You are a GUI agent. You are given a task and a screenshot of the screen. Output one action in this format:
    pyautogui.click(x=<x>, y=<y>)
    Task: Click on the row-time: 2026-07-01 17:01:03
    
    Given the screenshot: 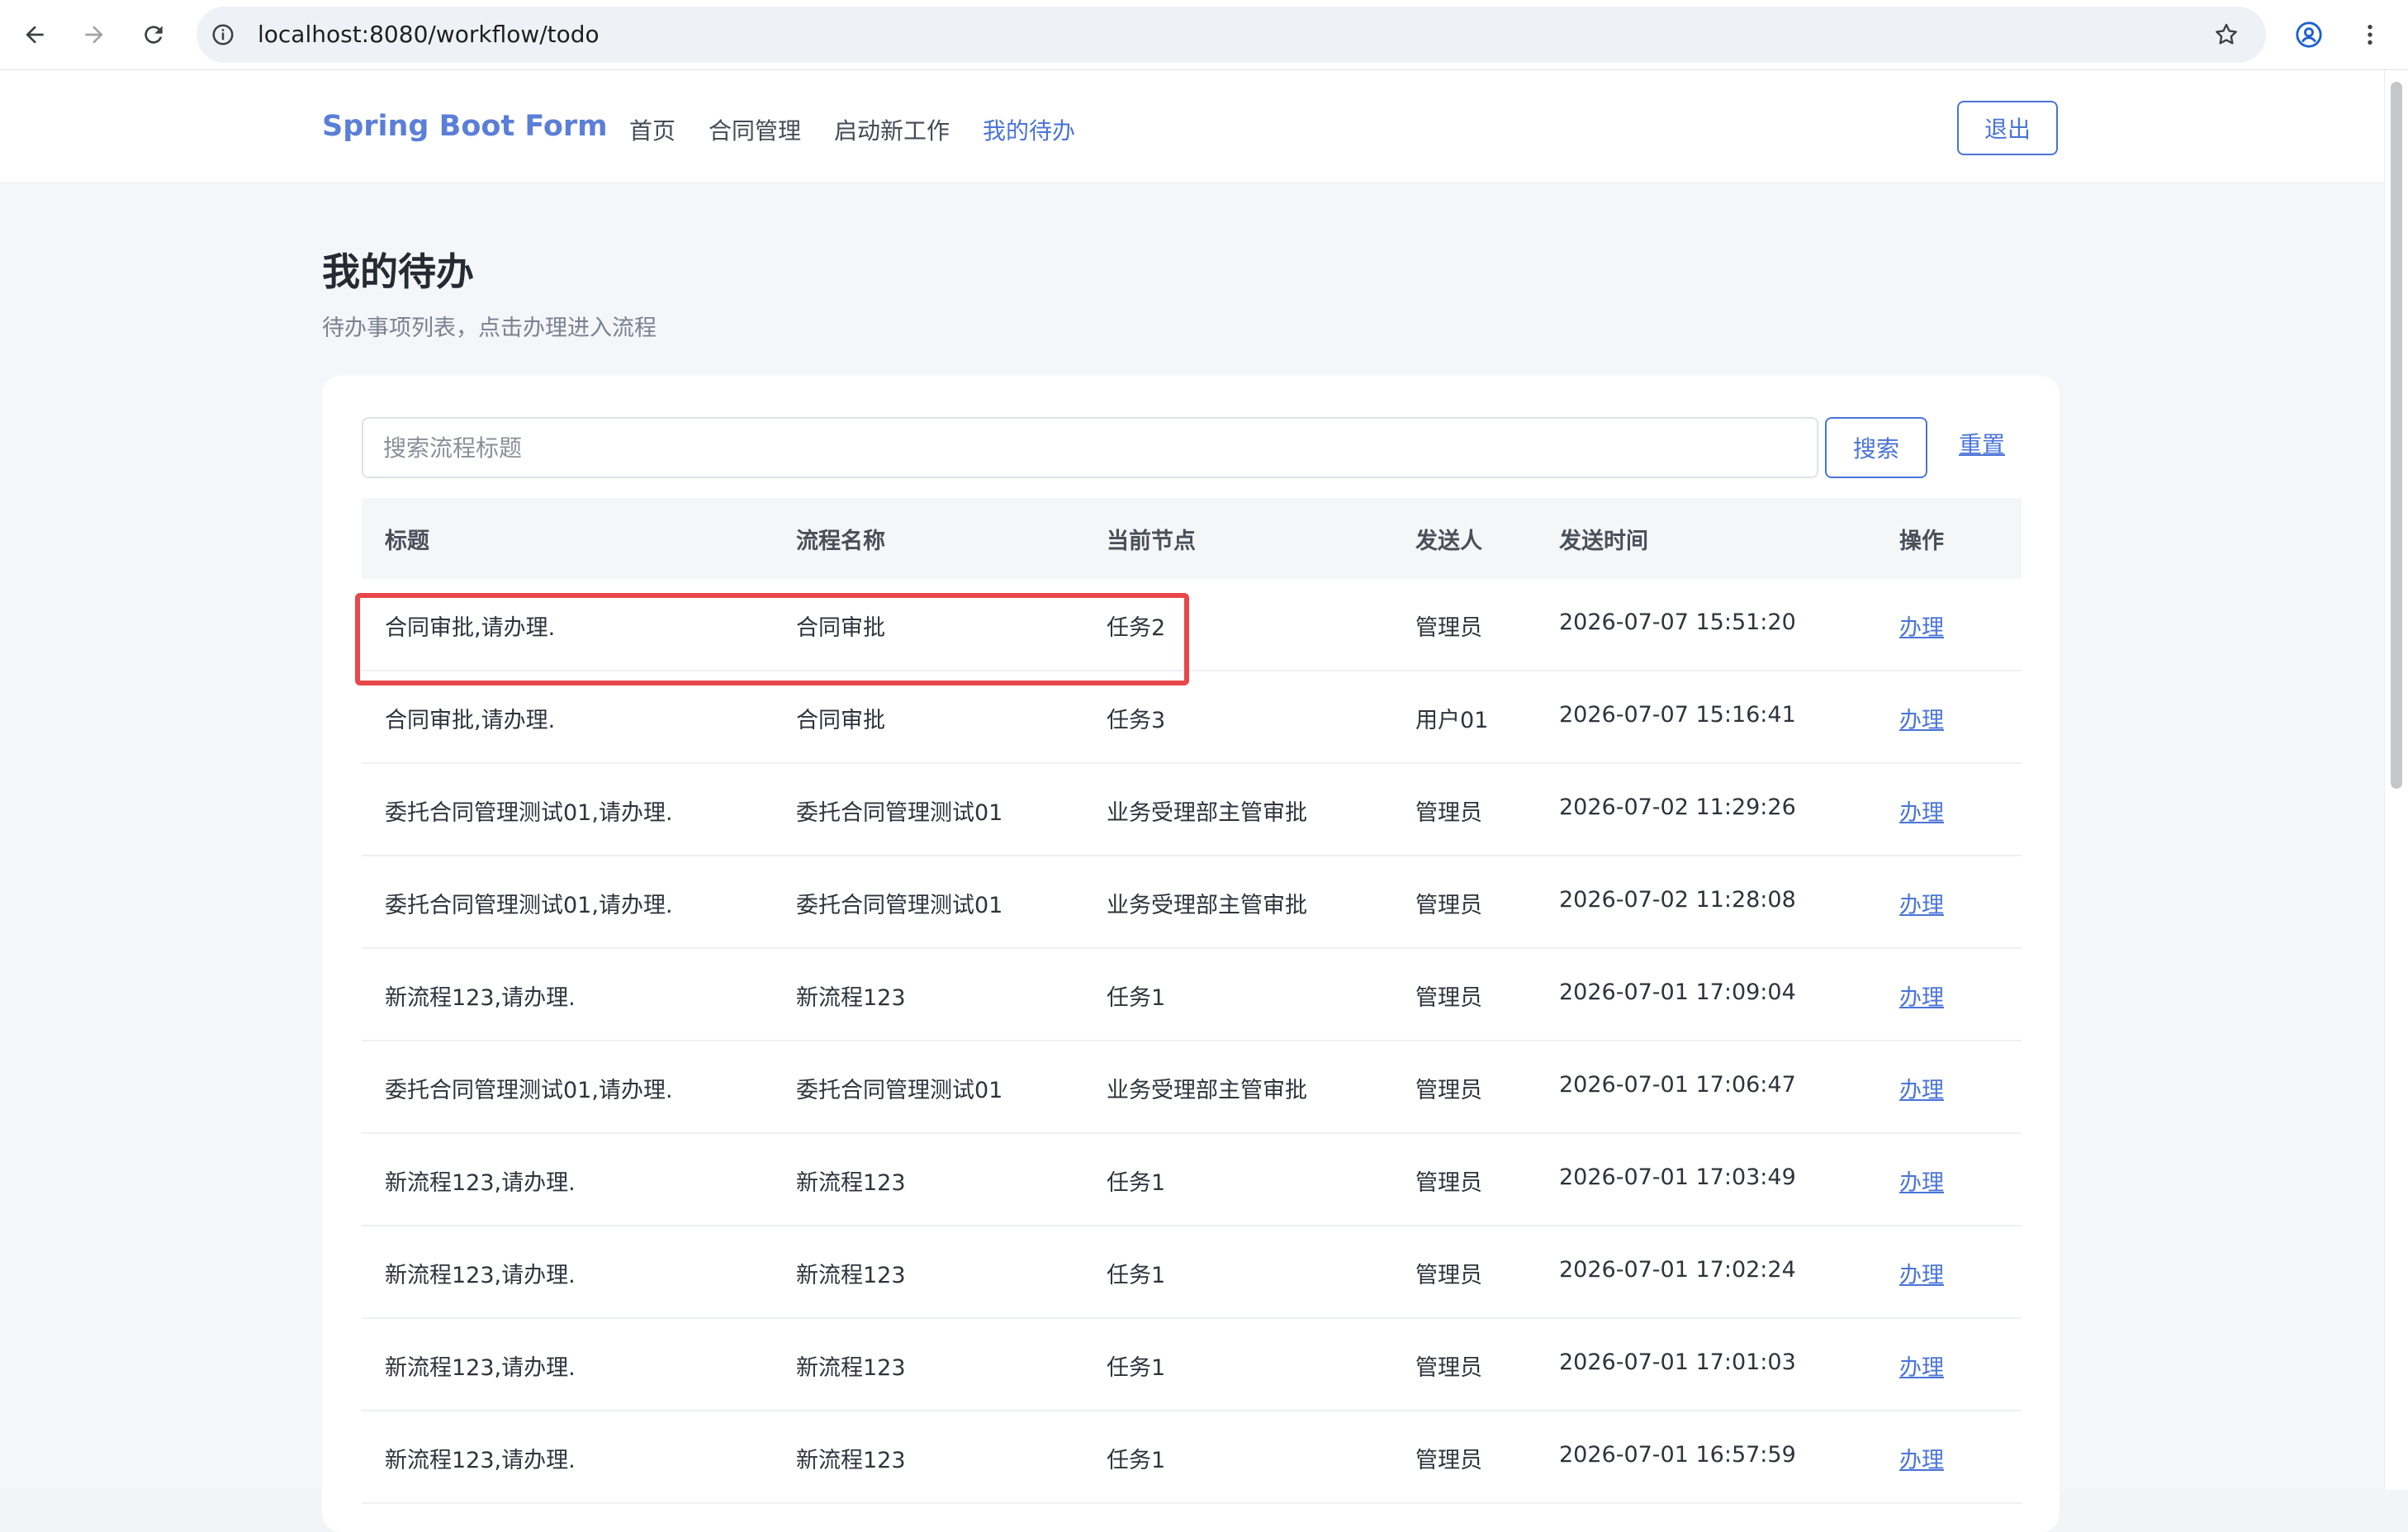 What is the action you would take?
    pyautogui.click(x=1678, y=1362)
    